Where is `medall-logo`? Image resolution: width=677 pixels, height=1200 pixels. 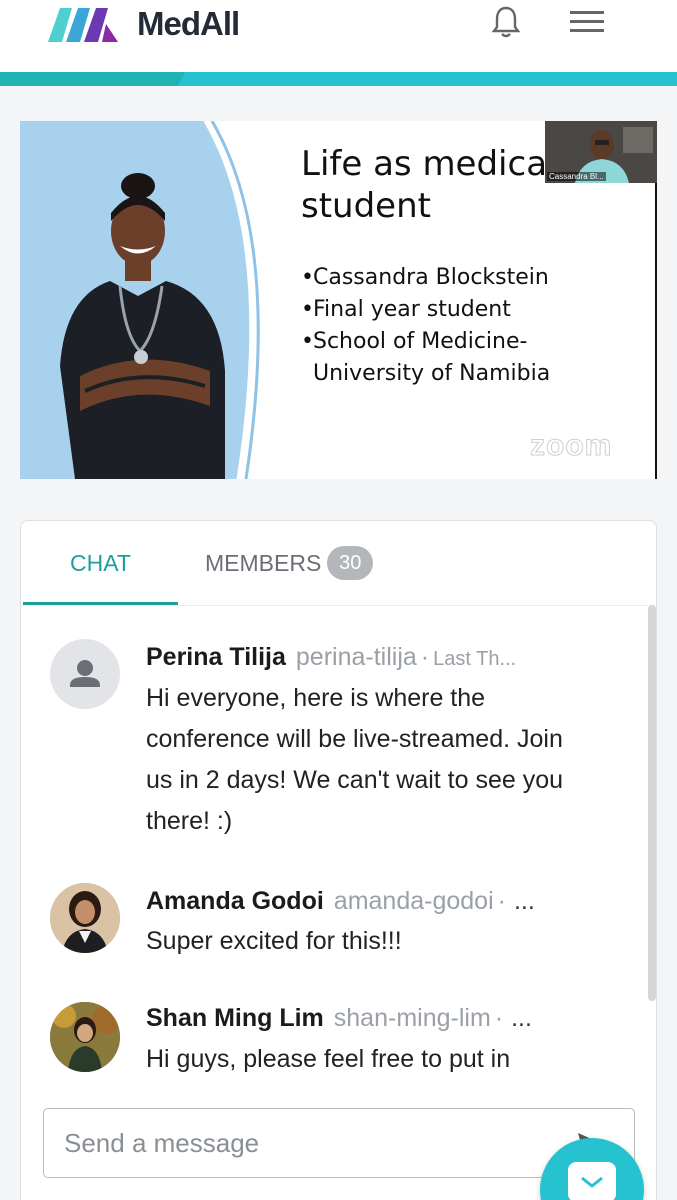
medall-logo is located at coordinates (83, 25).